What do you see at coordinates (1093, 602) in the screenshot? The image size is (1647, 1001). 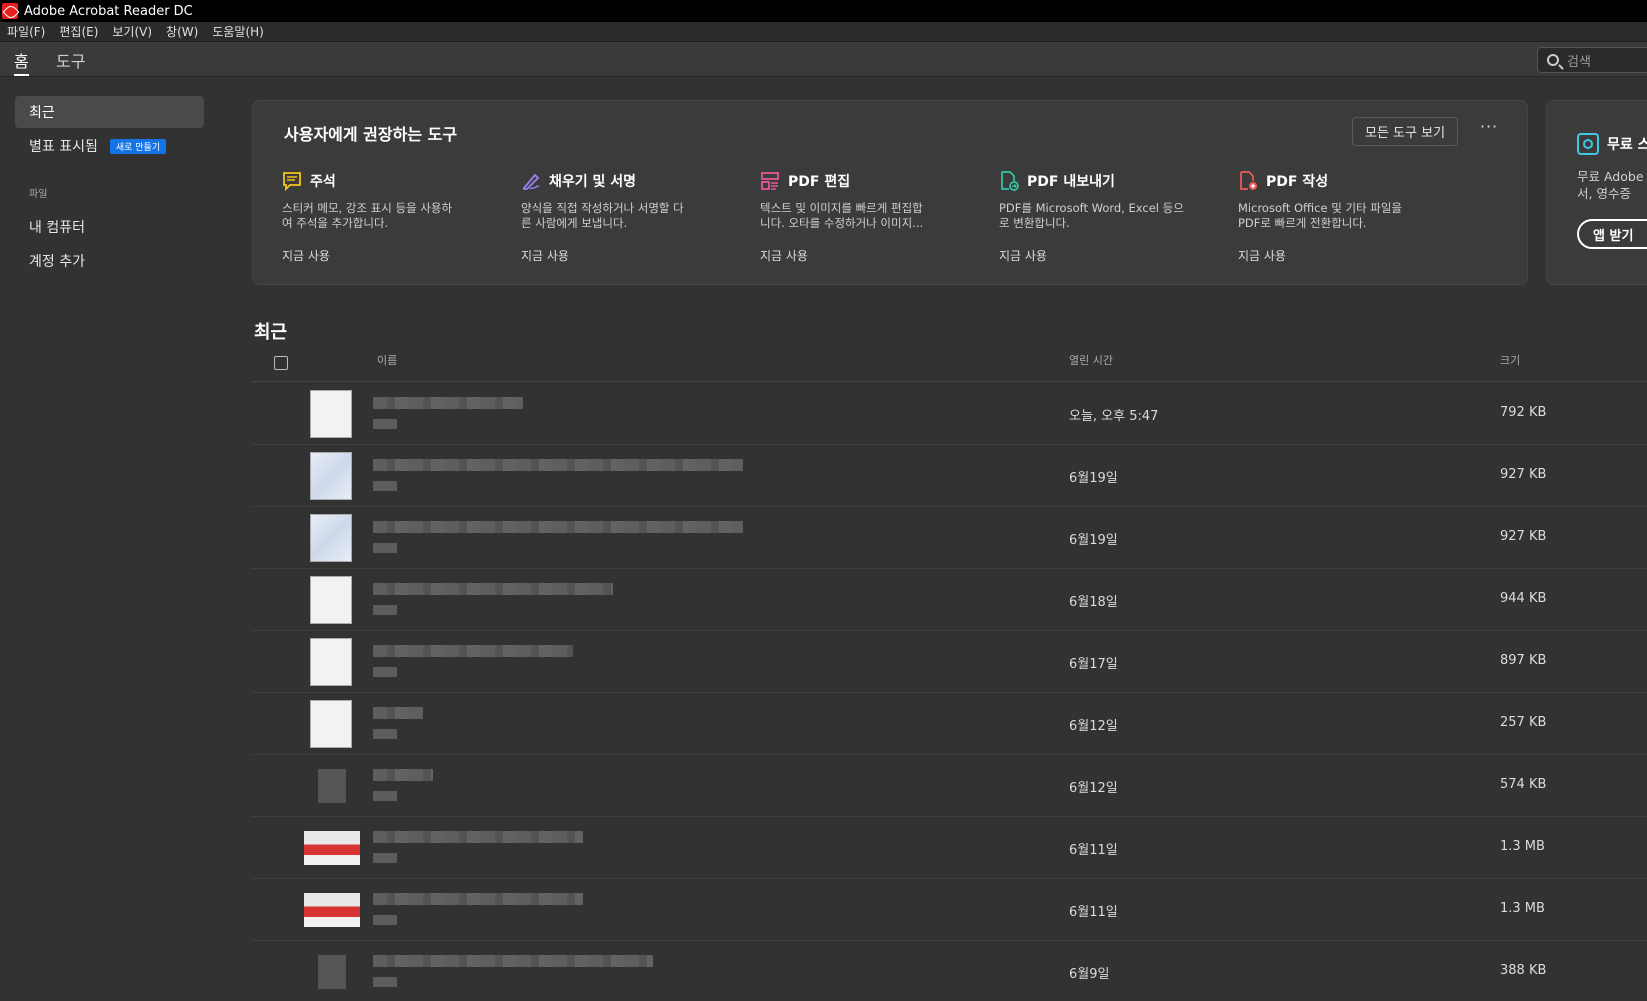 I see `file-opened-time: 6월18일` at bounding box center [1093, 602].